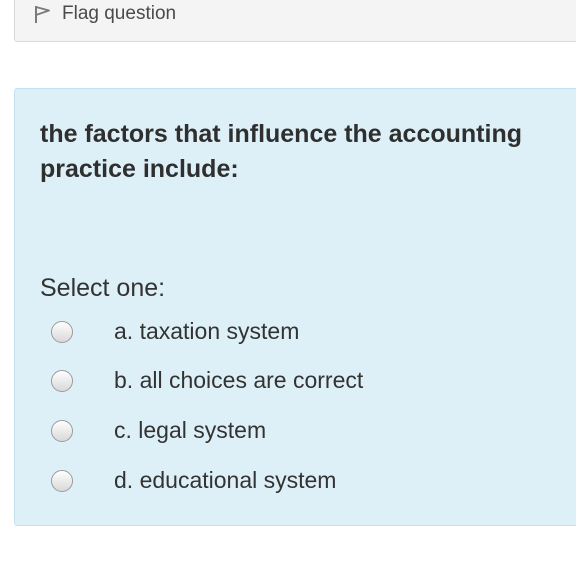  I want to click on answer-option-a: a. taxation system, so click(295, 334).